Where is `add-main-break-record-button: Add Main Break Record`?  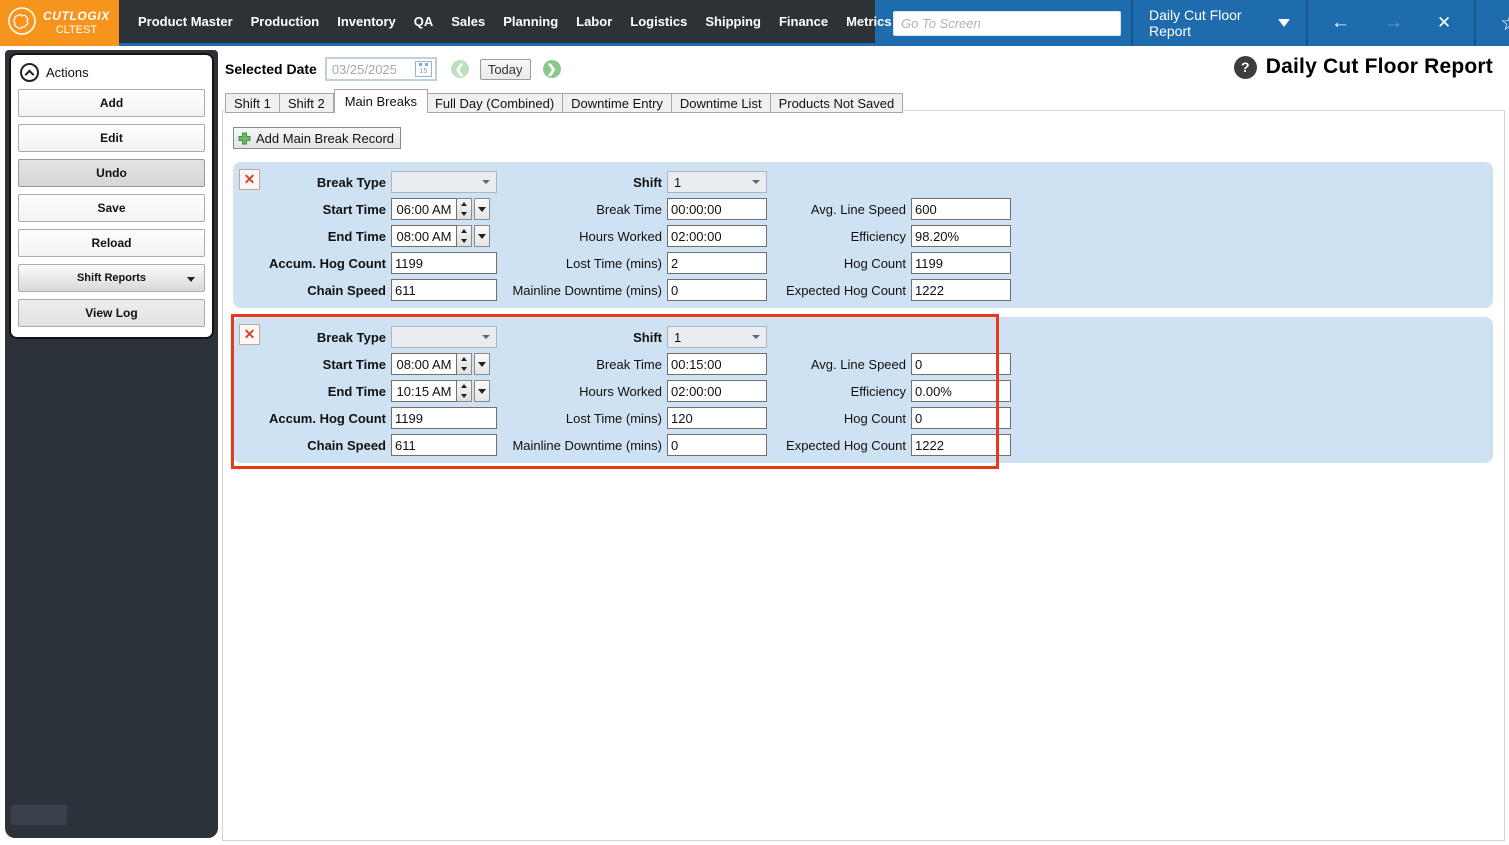 add-main-break-record-button: Add Main Break Record is located at coordinates (317, 138).